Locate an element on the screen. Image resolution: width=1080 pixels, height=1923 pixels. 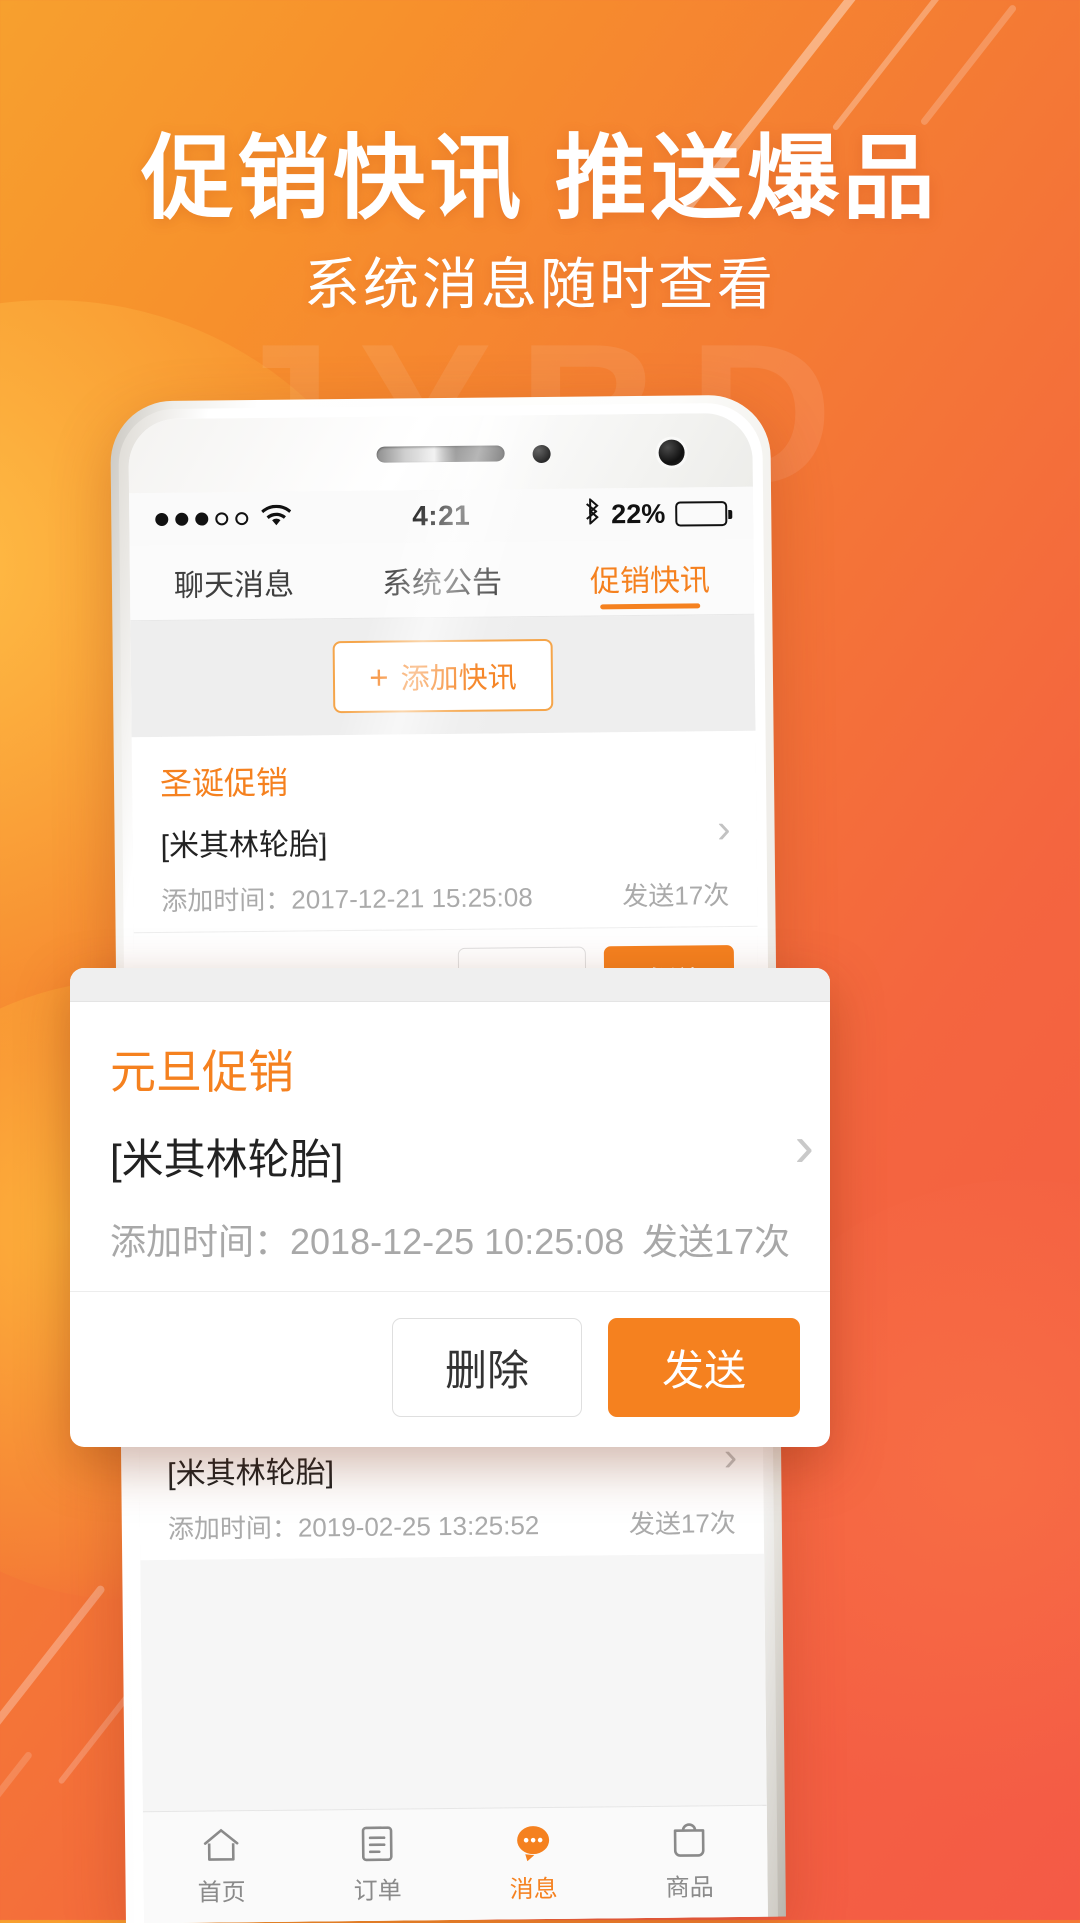
order-list-icon is located at coordinates (377, 1844).